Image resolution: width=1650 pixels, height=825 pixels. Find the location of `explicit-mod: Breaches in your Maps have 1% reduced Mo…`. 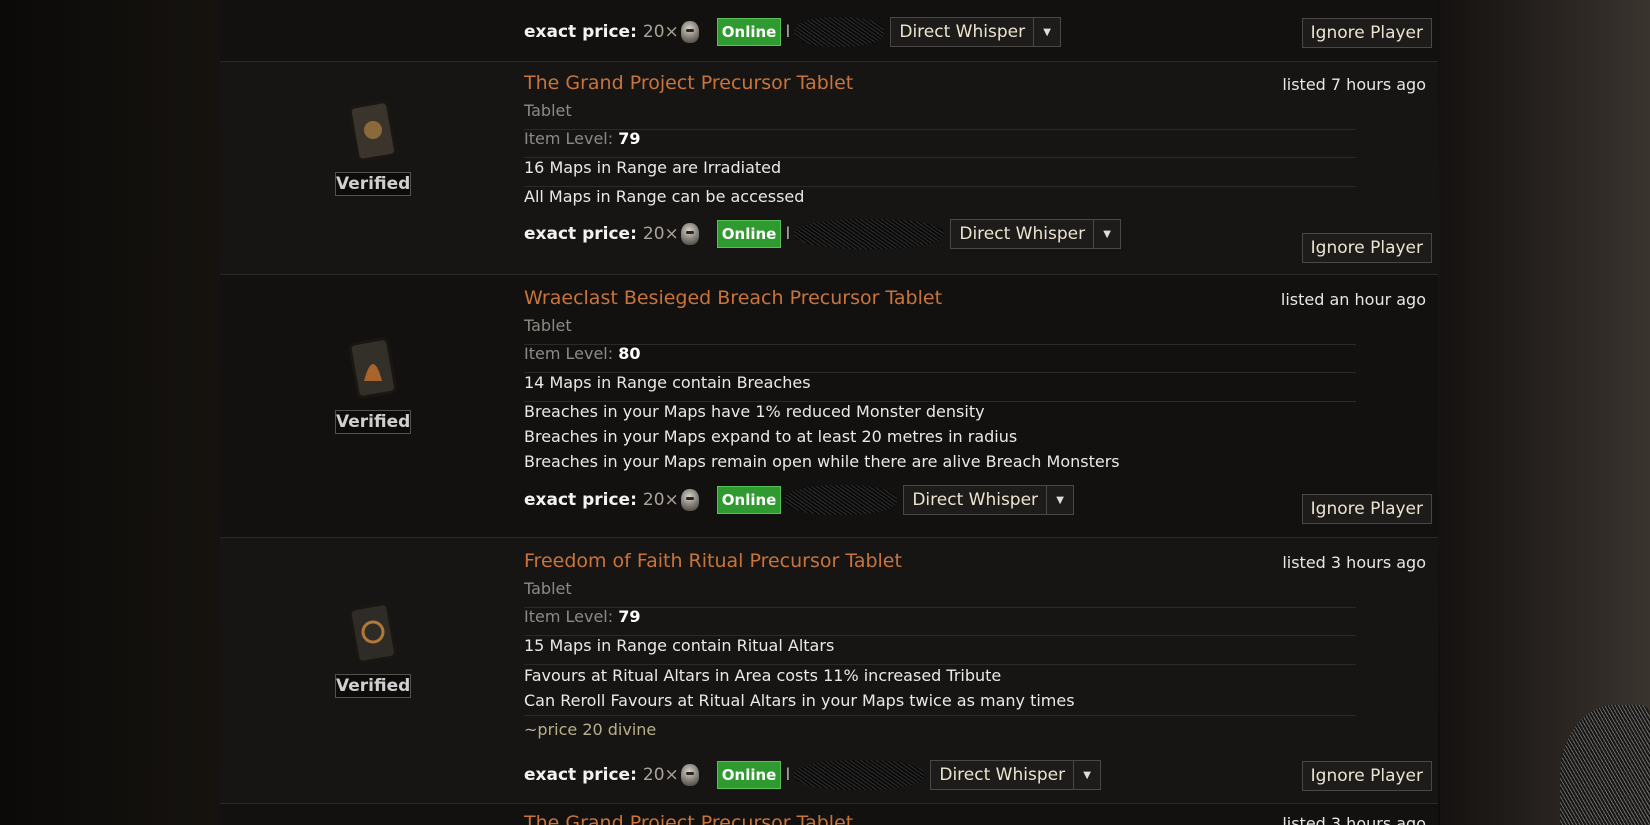

explicit-mod: Breaches in your Maps have 1% reduced Mo… is located at coordinates (754, 411).